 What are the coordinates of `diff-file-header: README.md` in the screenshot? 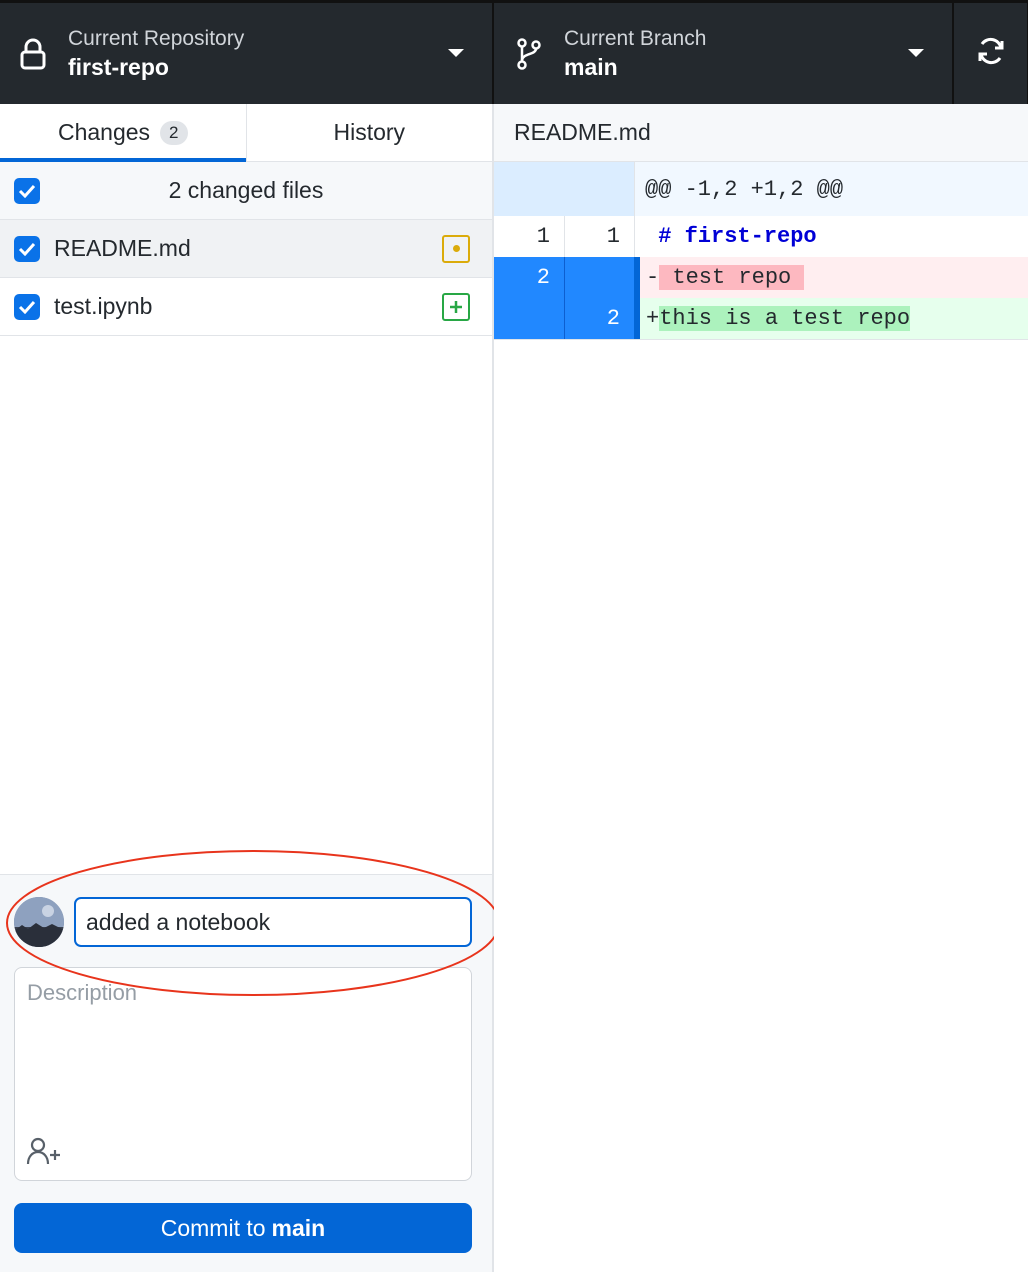 It's located at (761, 133).